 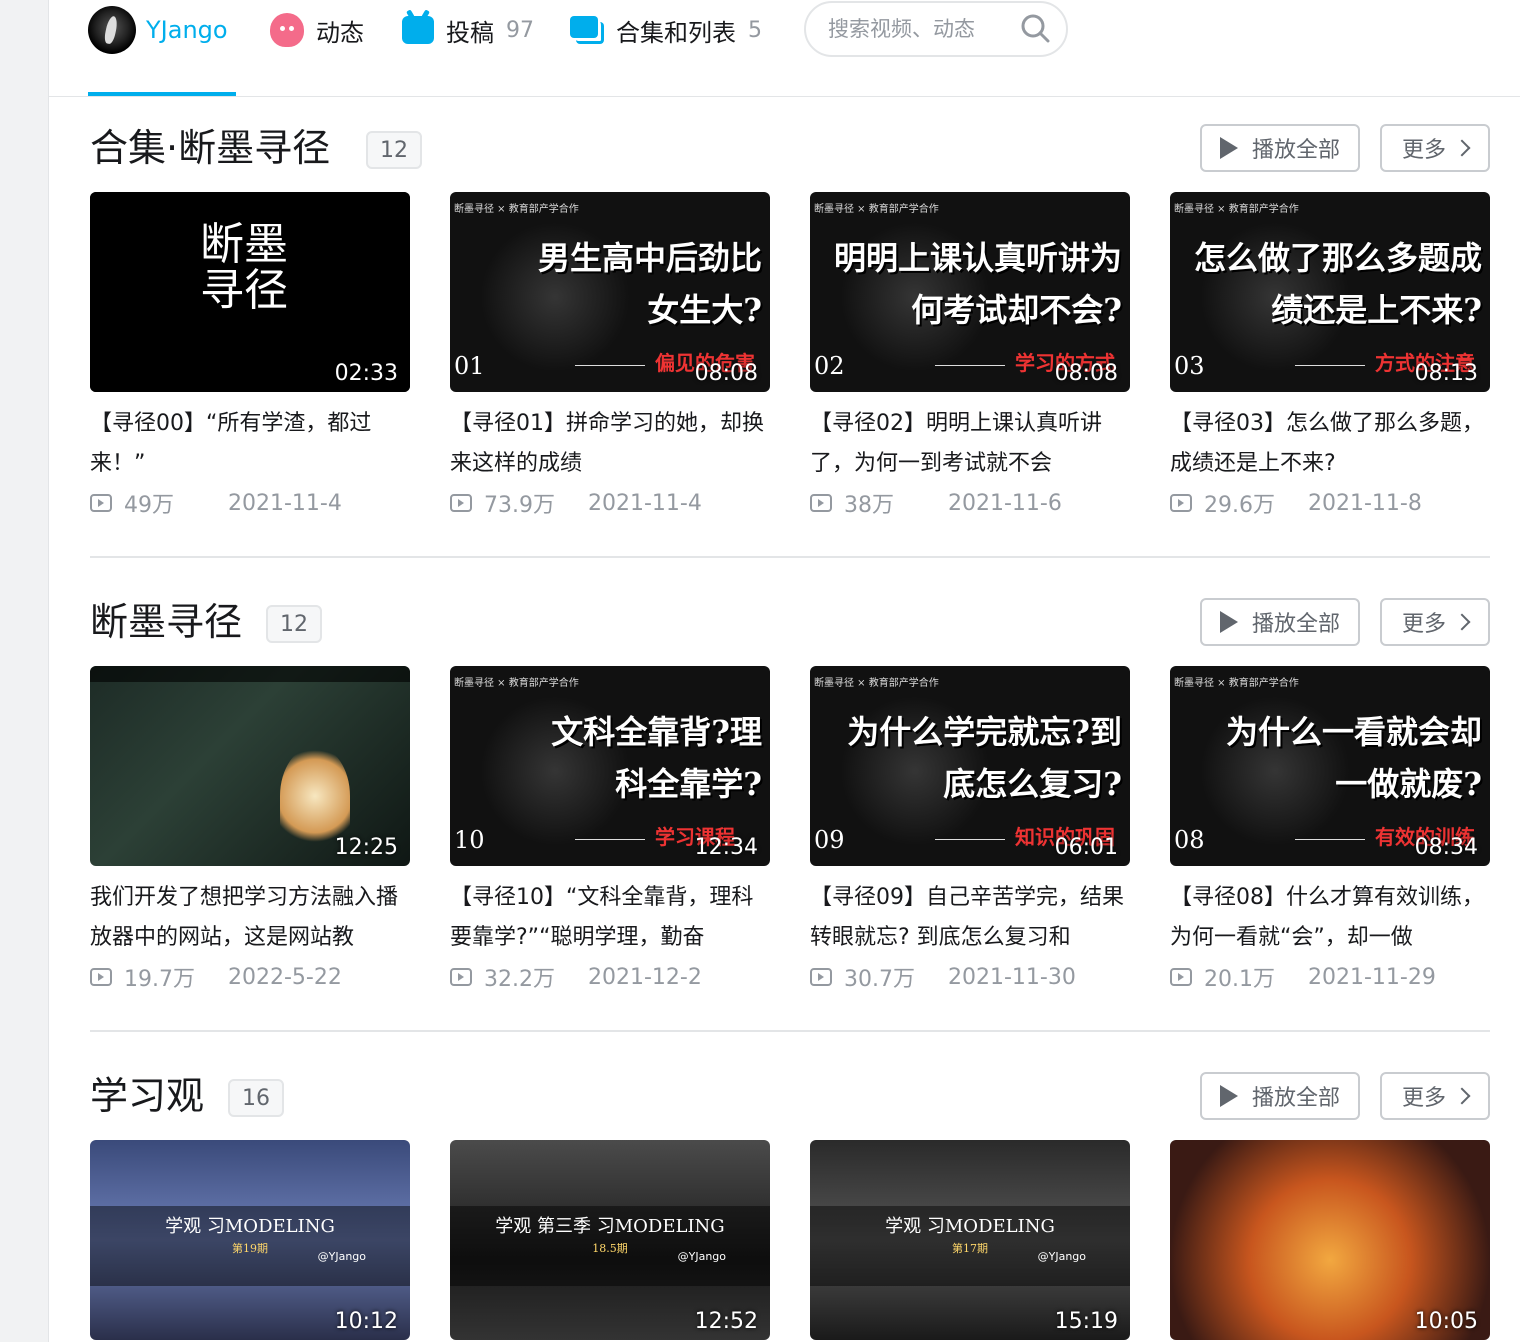 What do you see at coordinates (984, 758) in the screenshot?
I see `cover-text: 为什么学完就忘?到底怎么复习?` at bounding box center [984, 758].